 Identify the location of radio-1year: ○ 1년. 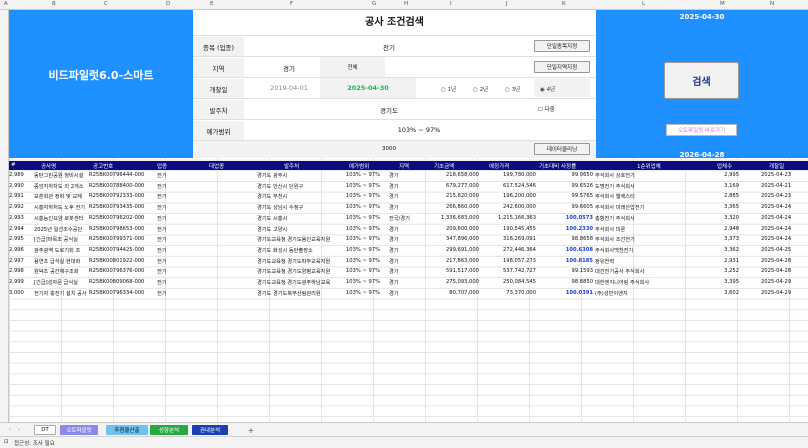
(448, 89).